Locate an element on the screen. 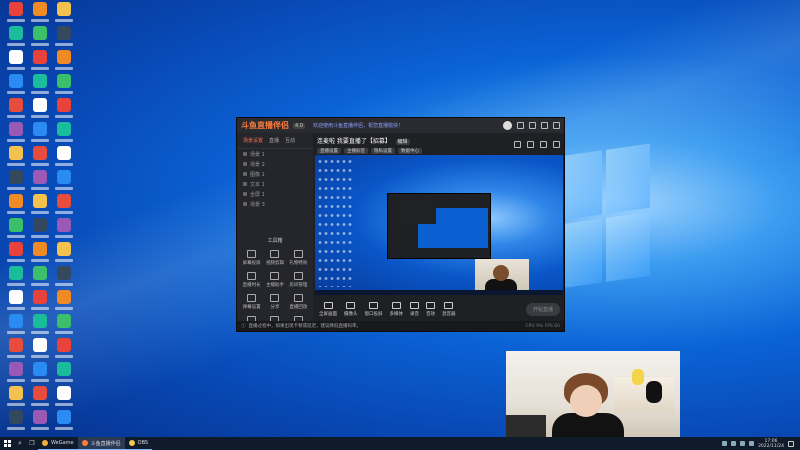  left-tab: 直播 is located at coordinates (274, 140).